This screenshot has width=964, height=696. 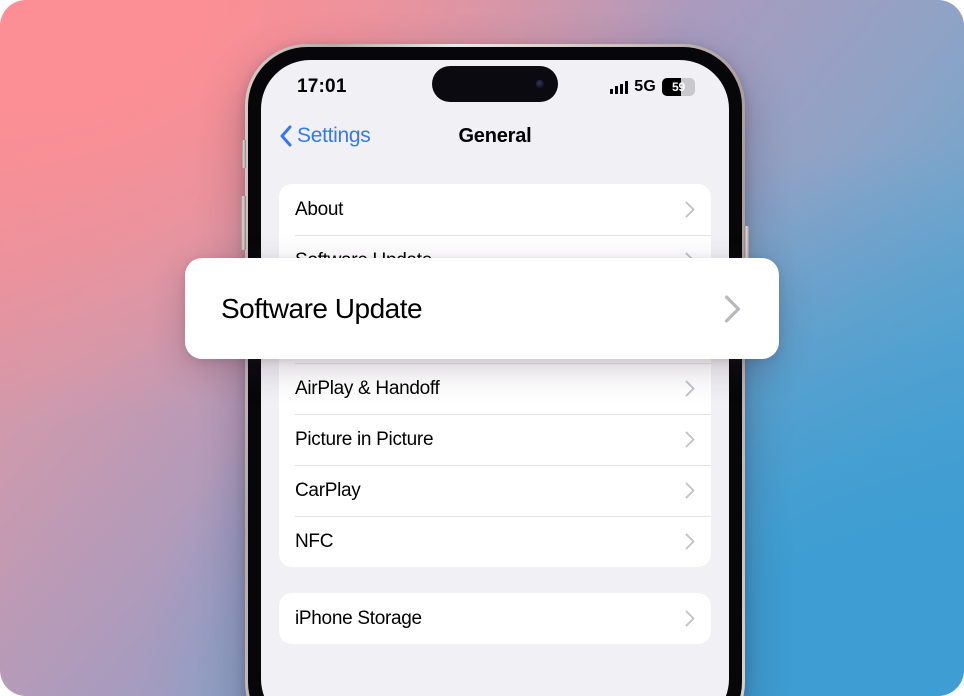 I want to click on settings-row: iPhone Storage, so click(x=495, y=618).